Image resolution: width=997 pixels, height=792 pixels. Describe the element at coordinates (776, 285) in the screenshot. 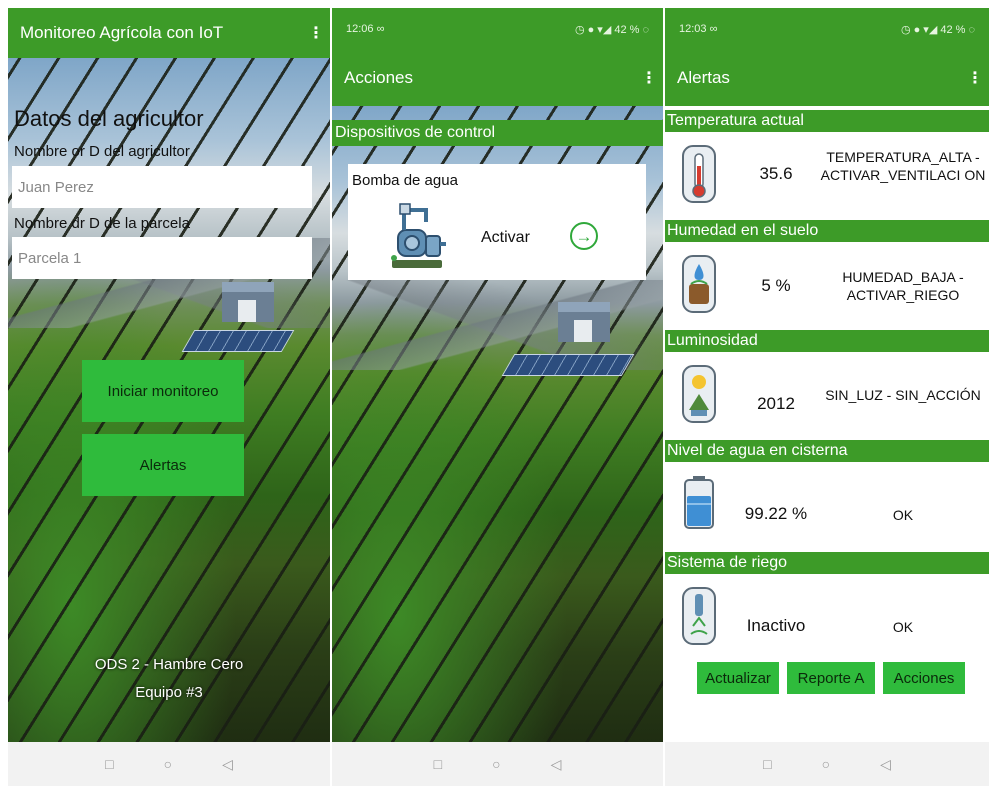

I see `soil-humidity-value: 5 %` at that location.